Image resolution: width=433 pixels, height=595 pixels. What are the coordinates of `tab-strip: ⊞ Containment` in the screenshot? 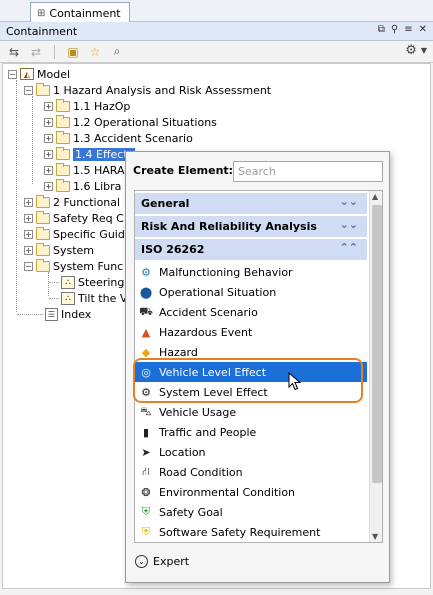 It's located at (216, 11).